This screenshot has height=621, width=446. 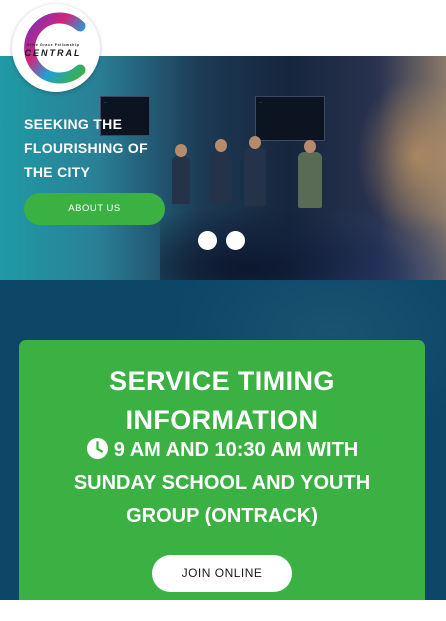 What do you see at coordinates (222, 516) in the screenshot?
I see `service-time-line: GROUP (ONTRACK)` at bounding box center [222, 516].